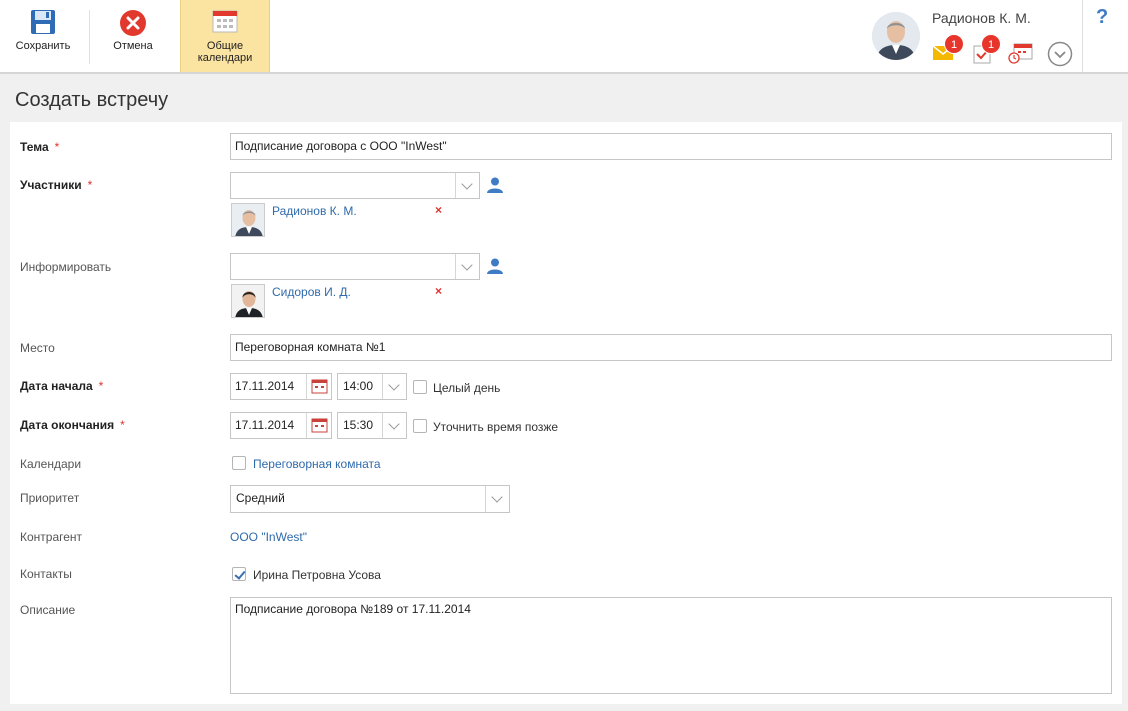  What do you see at coordinates (225, 58) in the screenshot?
I see `shared-calendars-label-line2: календари` at bounding box center [225, 58].